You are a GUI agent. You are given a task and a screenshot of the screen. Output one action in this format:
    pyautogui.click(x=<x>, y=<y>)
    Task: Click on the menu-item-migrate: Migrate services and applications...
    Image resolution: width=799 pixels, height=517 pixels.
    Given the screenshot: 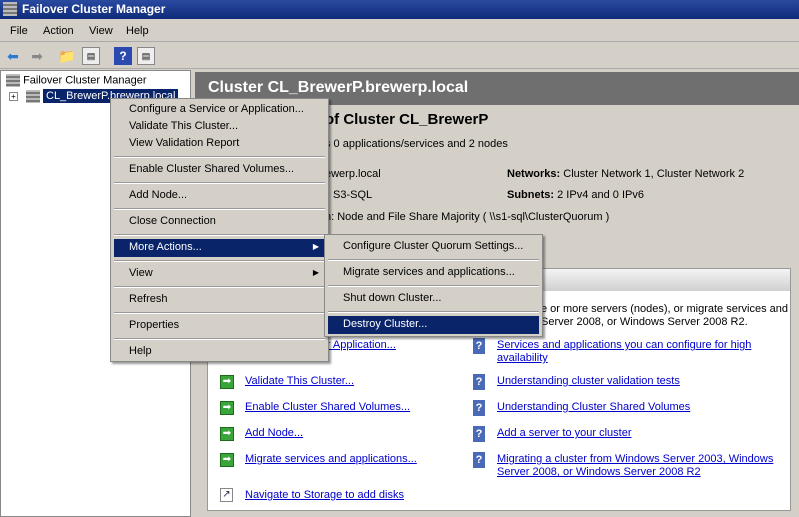 What is the action you would take?
    pyautogui.click(x=433, y=273)
    